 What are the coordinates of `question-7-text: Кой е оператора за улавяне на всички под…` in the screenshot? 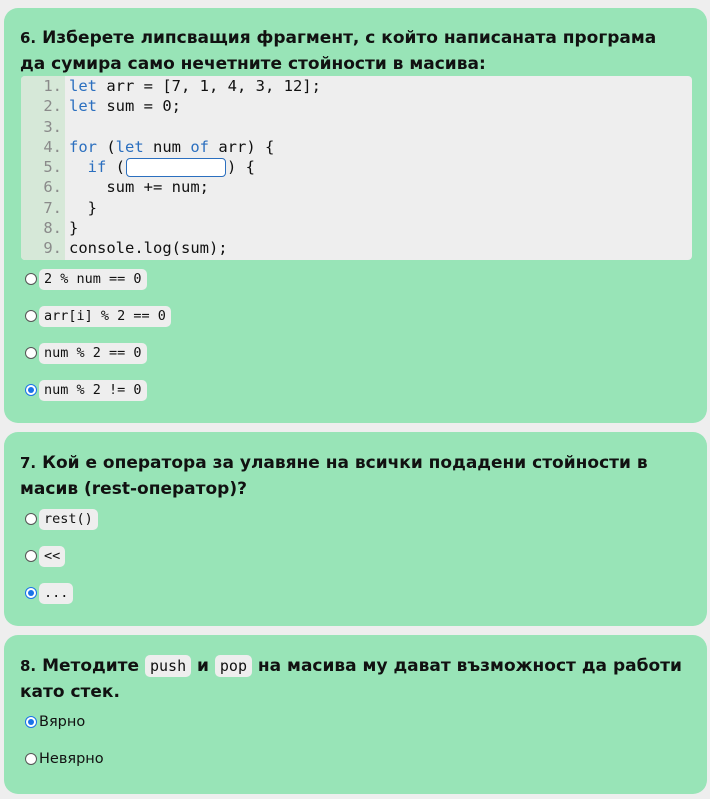 It's located at (334, 476).